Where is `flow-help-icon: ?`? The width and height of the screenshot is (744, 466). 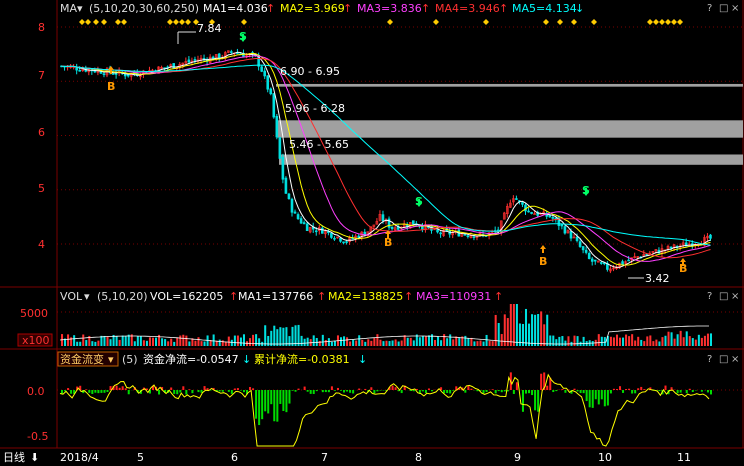
flow-help-icon: ? is located at coordinates (709, 359).